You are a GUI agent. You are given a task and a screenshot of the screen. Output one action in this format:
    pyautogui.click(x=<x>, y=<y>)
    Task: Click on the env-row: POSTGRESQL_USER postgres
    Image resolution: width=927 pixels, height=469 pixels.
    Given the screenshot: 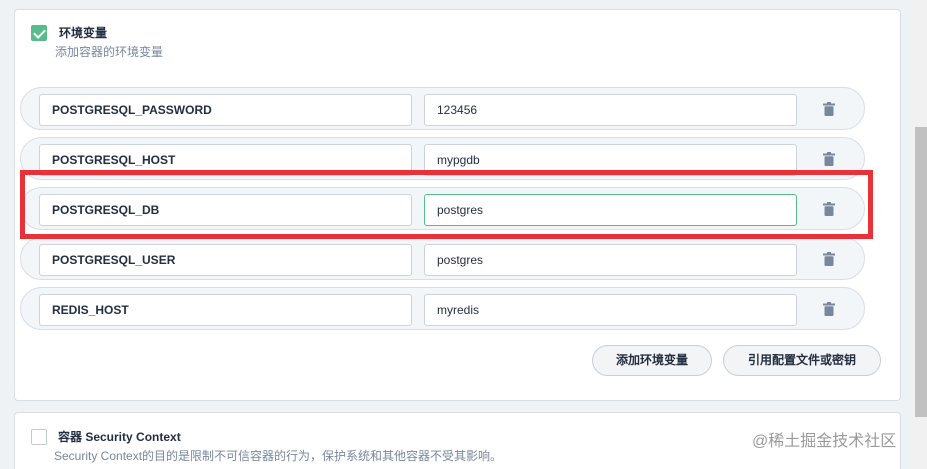 What is the action you would take?
    pyautogui.click(x=442, y=258)
    